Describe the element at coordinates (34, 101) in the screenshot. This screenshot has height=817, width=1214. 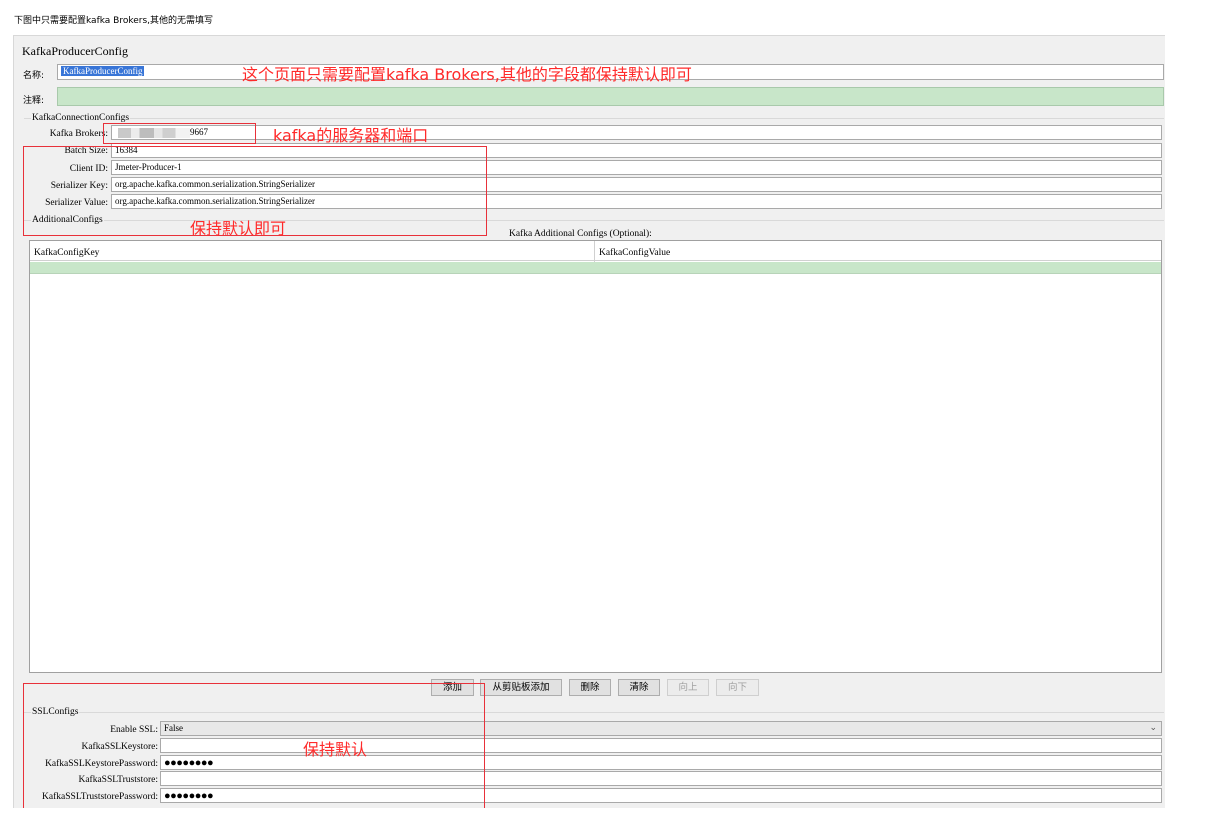
I see `comment-label: 注释:` at that location.